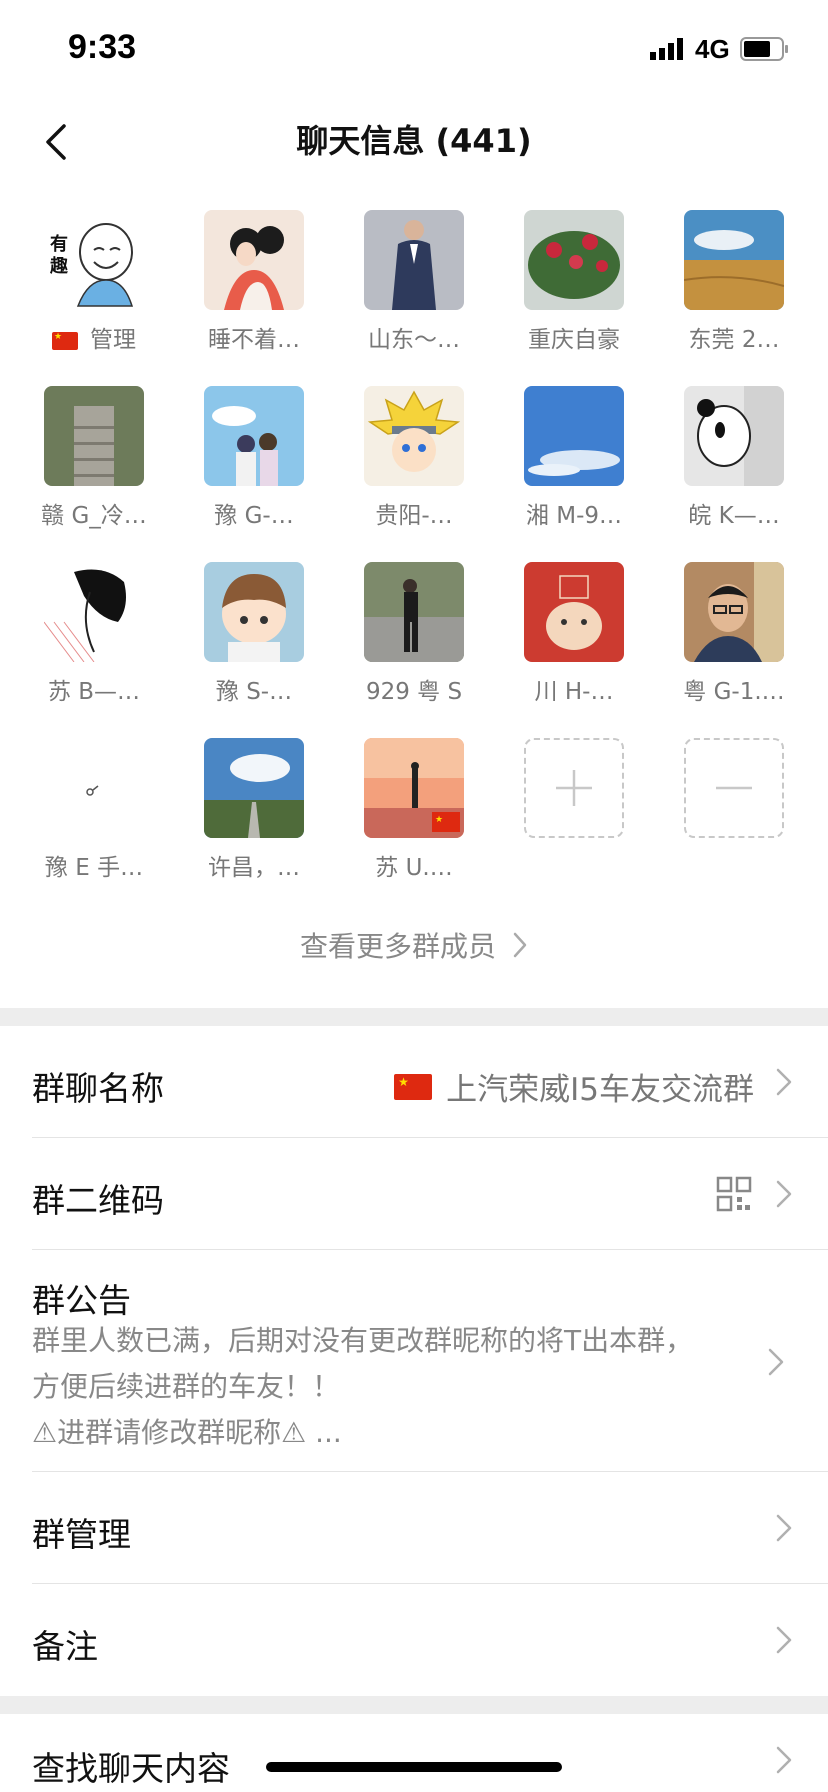 The image size is (828, 1792). I want to click on sunset-person-avatar-icon: ★, so click(414, 788).